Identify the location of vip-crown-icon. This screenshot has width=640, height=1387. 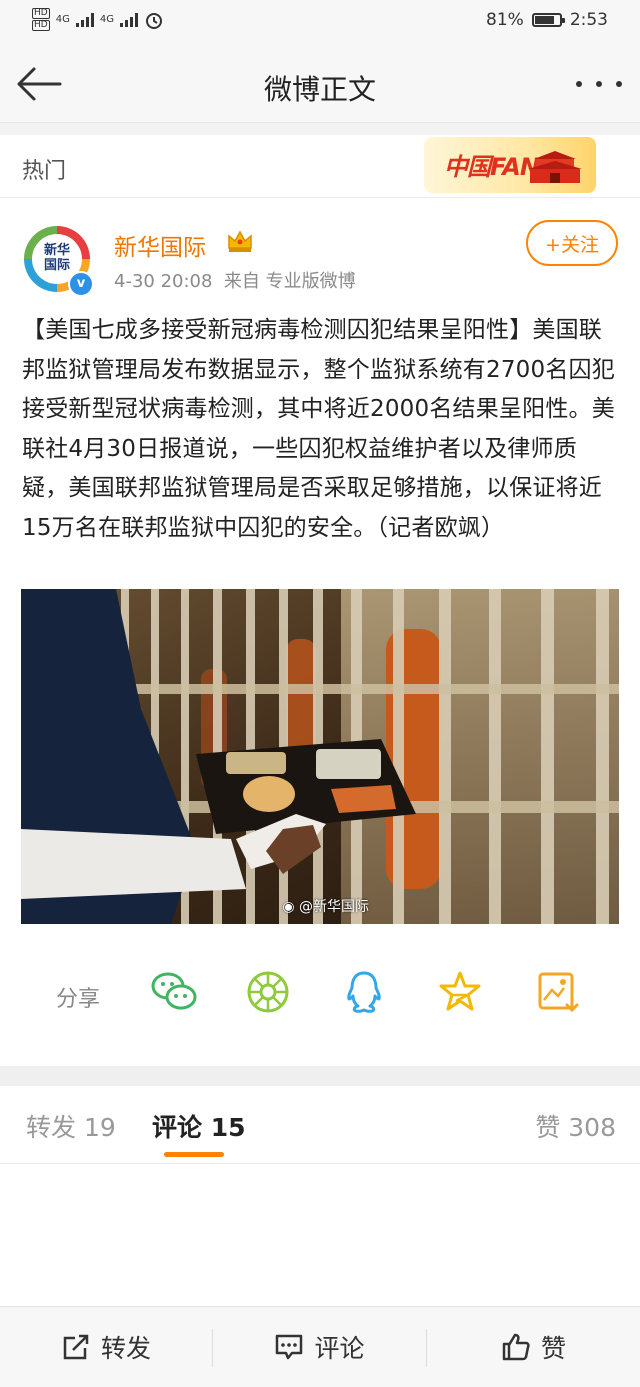
(240, 241).